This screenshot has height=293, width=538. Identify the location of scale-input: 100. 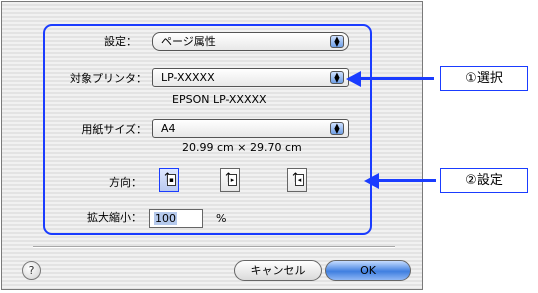
(176, 218).